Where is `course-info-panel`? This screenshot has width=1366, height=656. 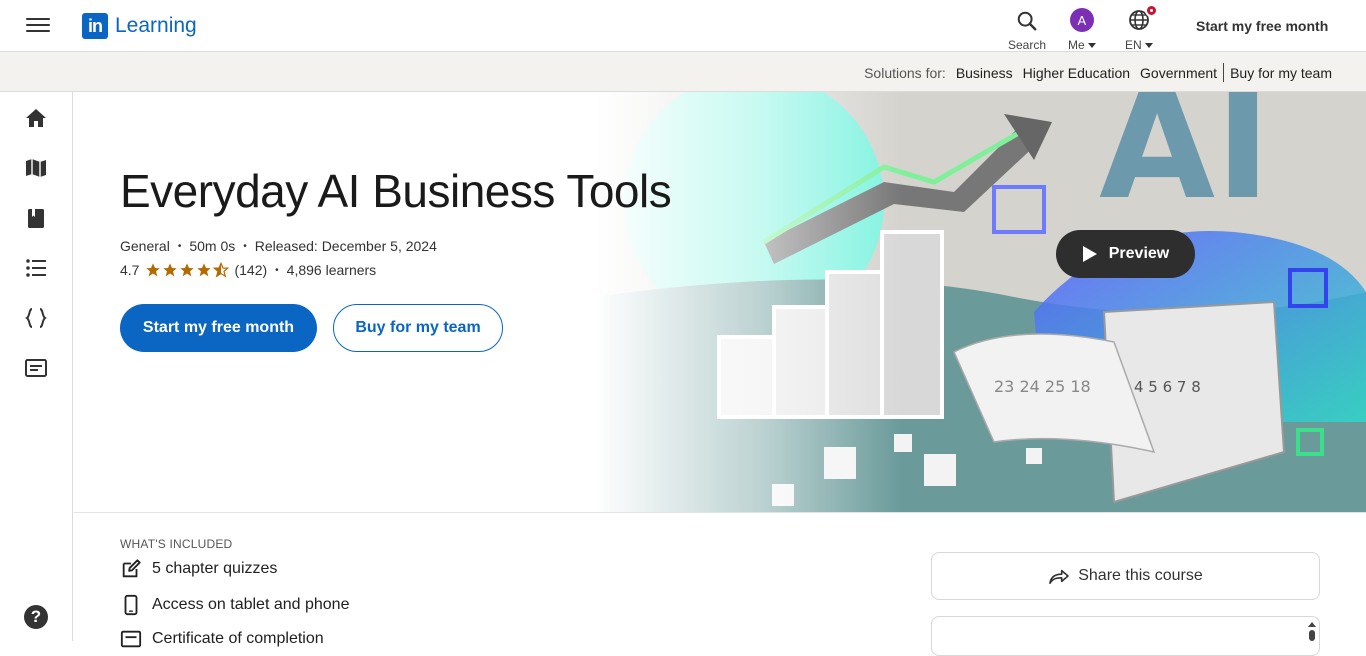 course-info-panel is located at coordinates (1125, 636).